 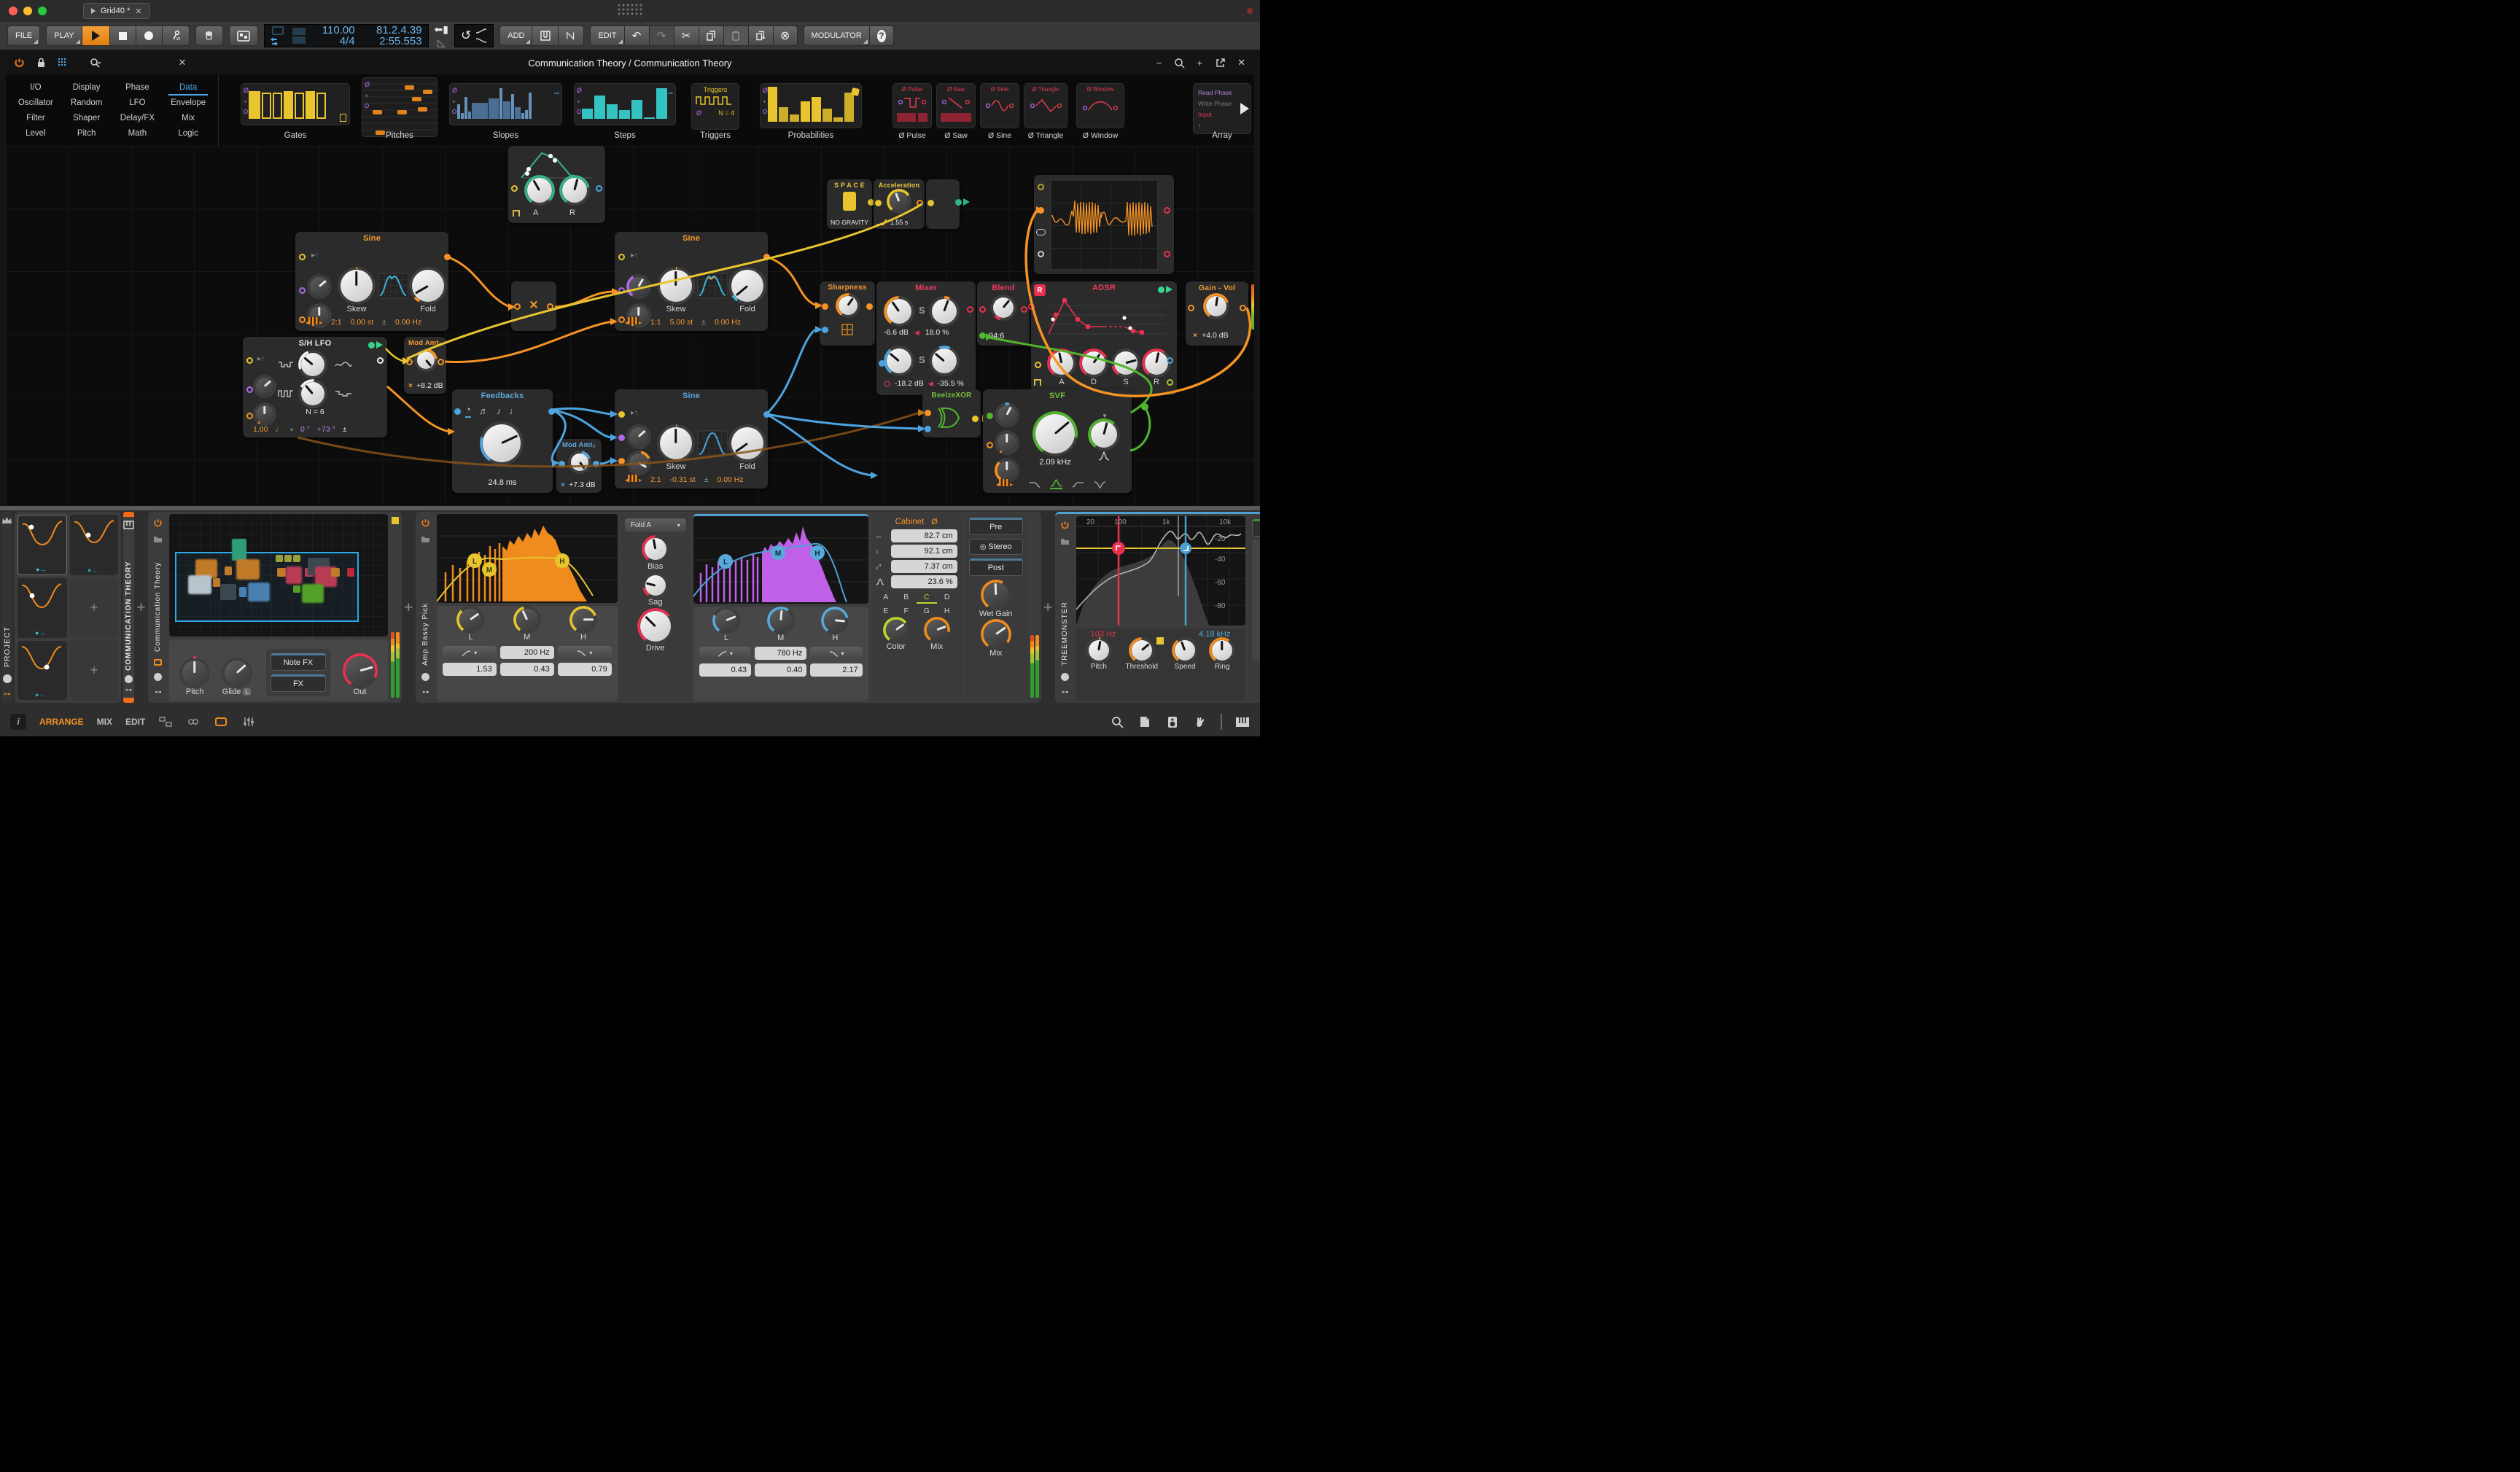 What do you see at coordinates (312, 364) in the screenshot?
I see `shlfo-shape-knob` at bounding box center [312, 364].